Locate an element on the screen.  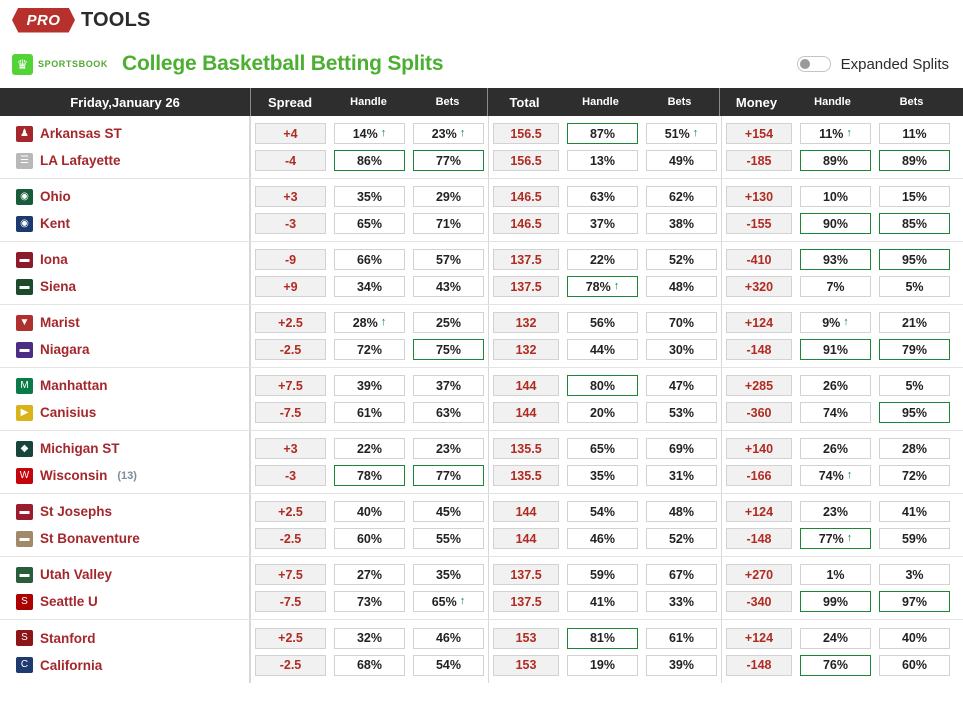
team-entry: ☰ LA Lafayette is located at coordinates (132, 160).